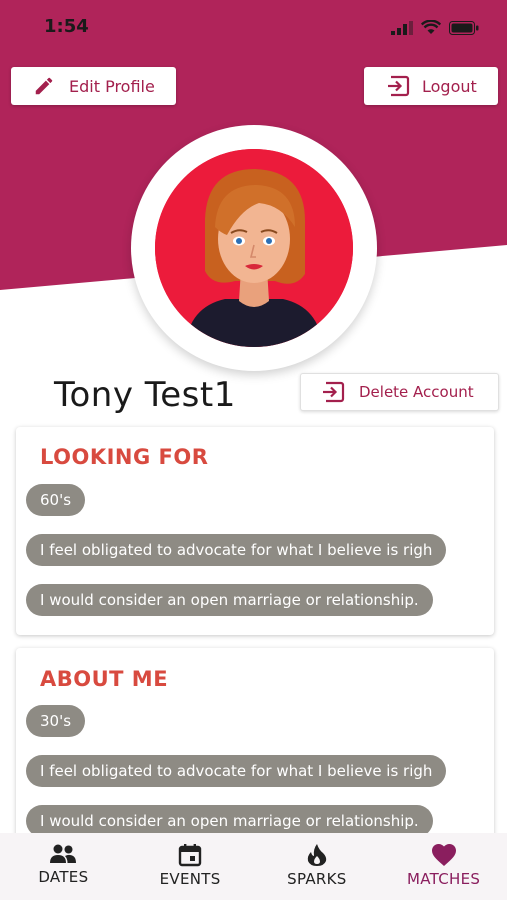  Describe the element at coordinates (56, 721) in the screenshot. I see `about-me-chip-age: 30's` at that location.